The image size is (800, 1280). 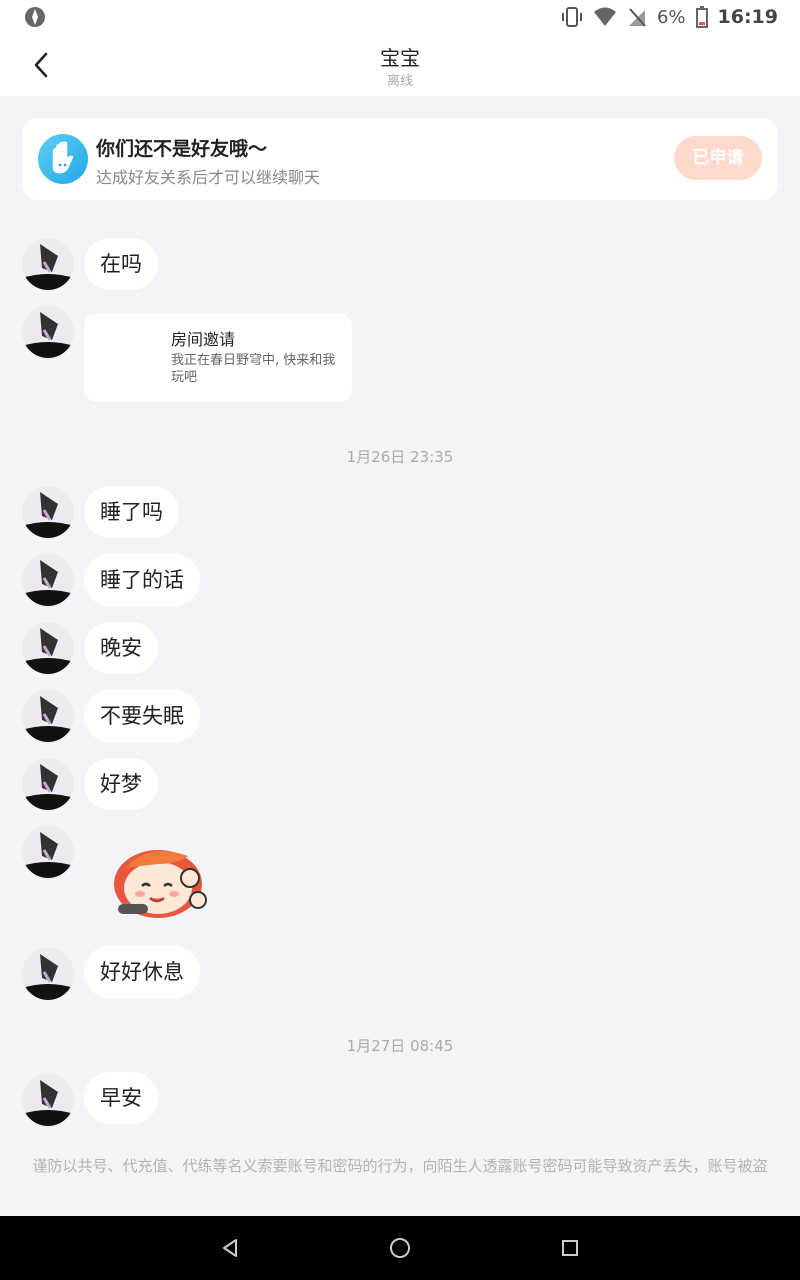 I want to click on notice-subtitle: 达成好友关系后才可以继续聊天, so click(x=208, y=177).